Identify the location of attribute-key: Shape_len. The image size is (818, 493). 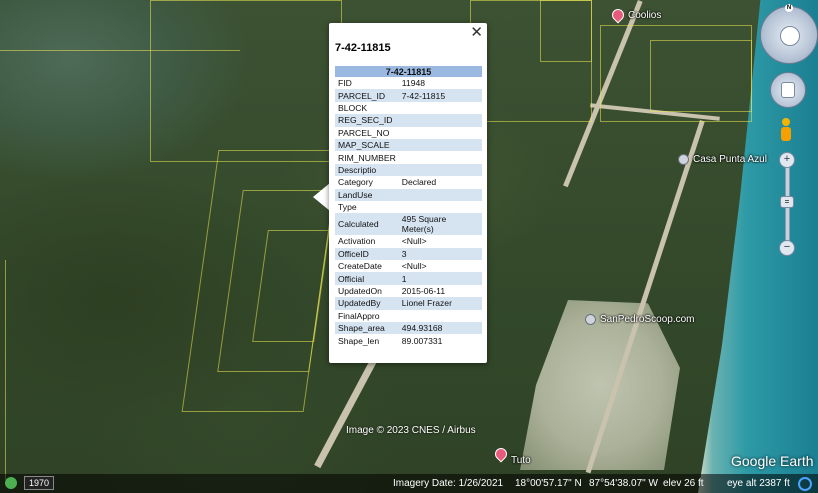
(359, 340).